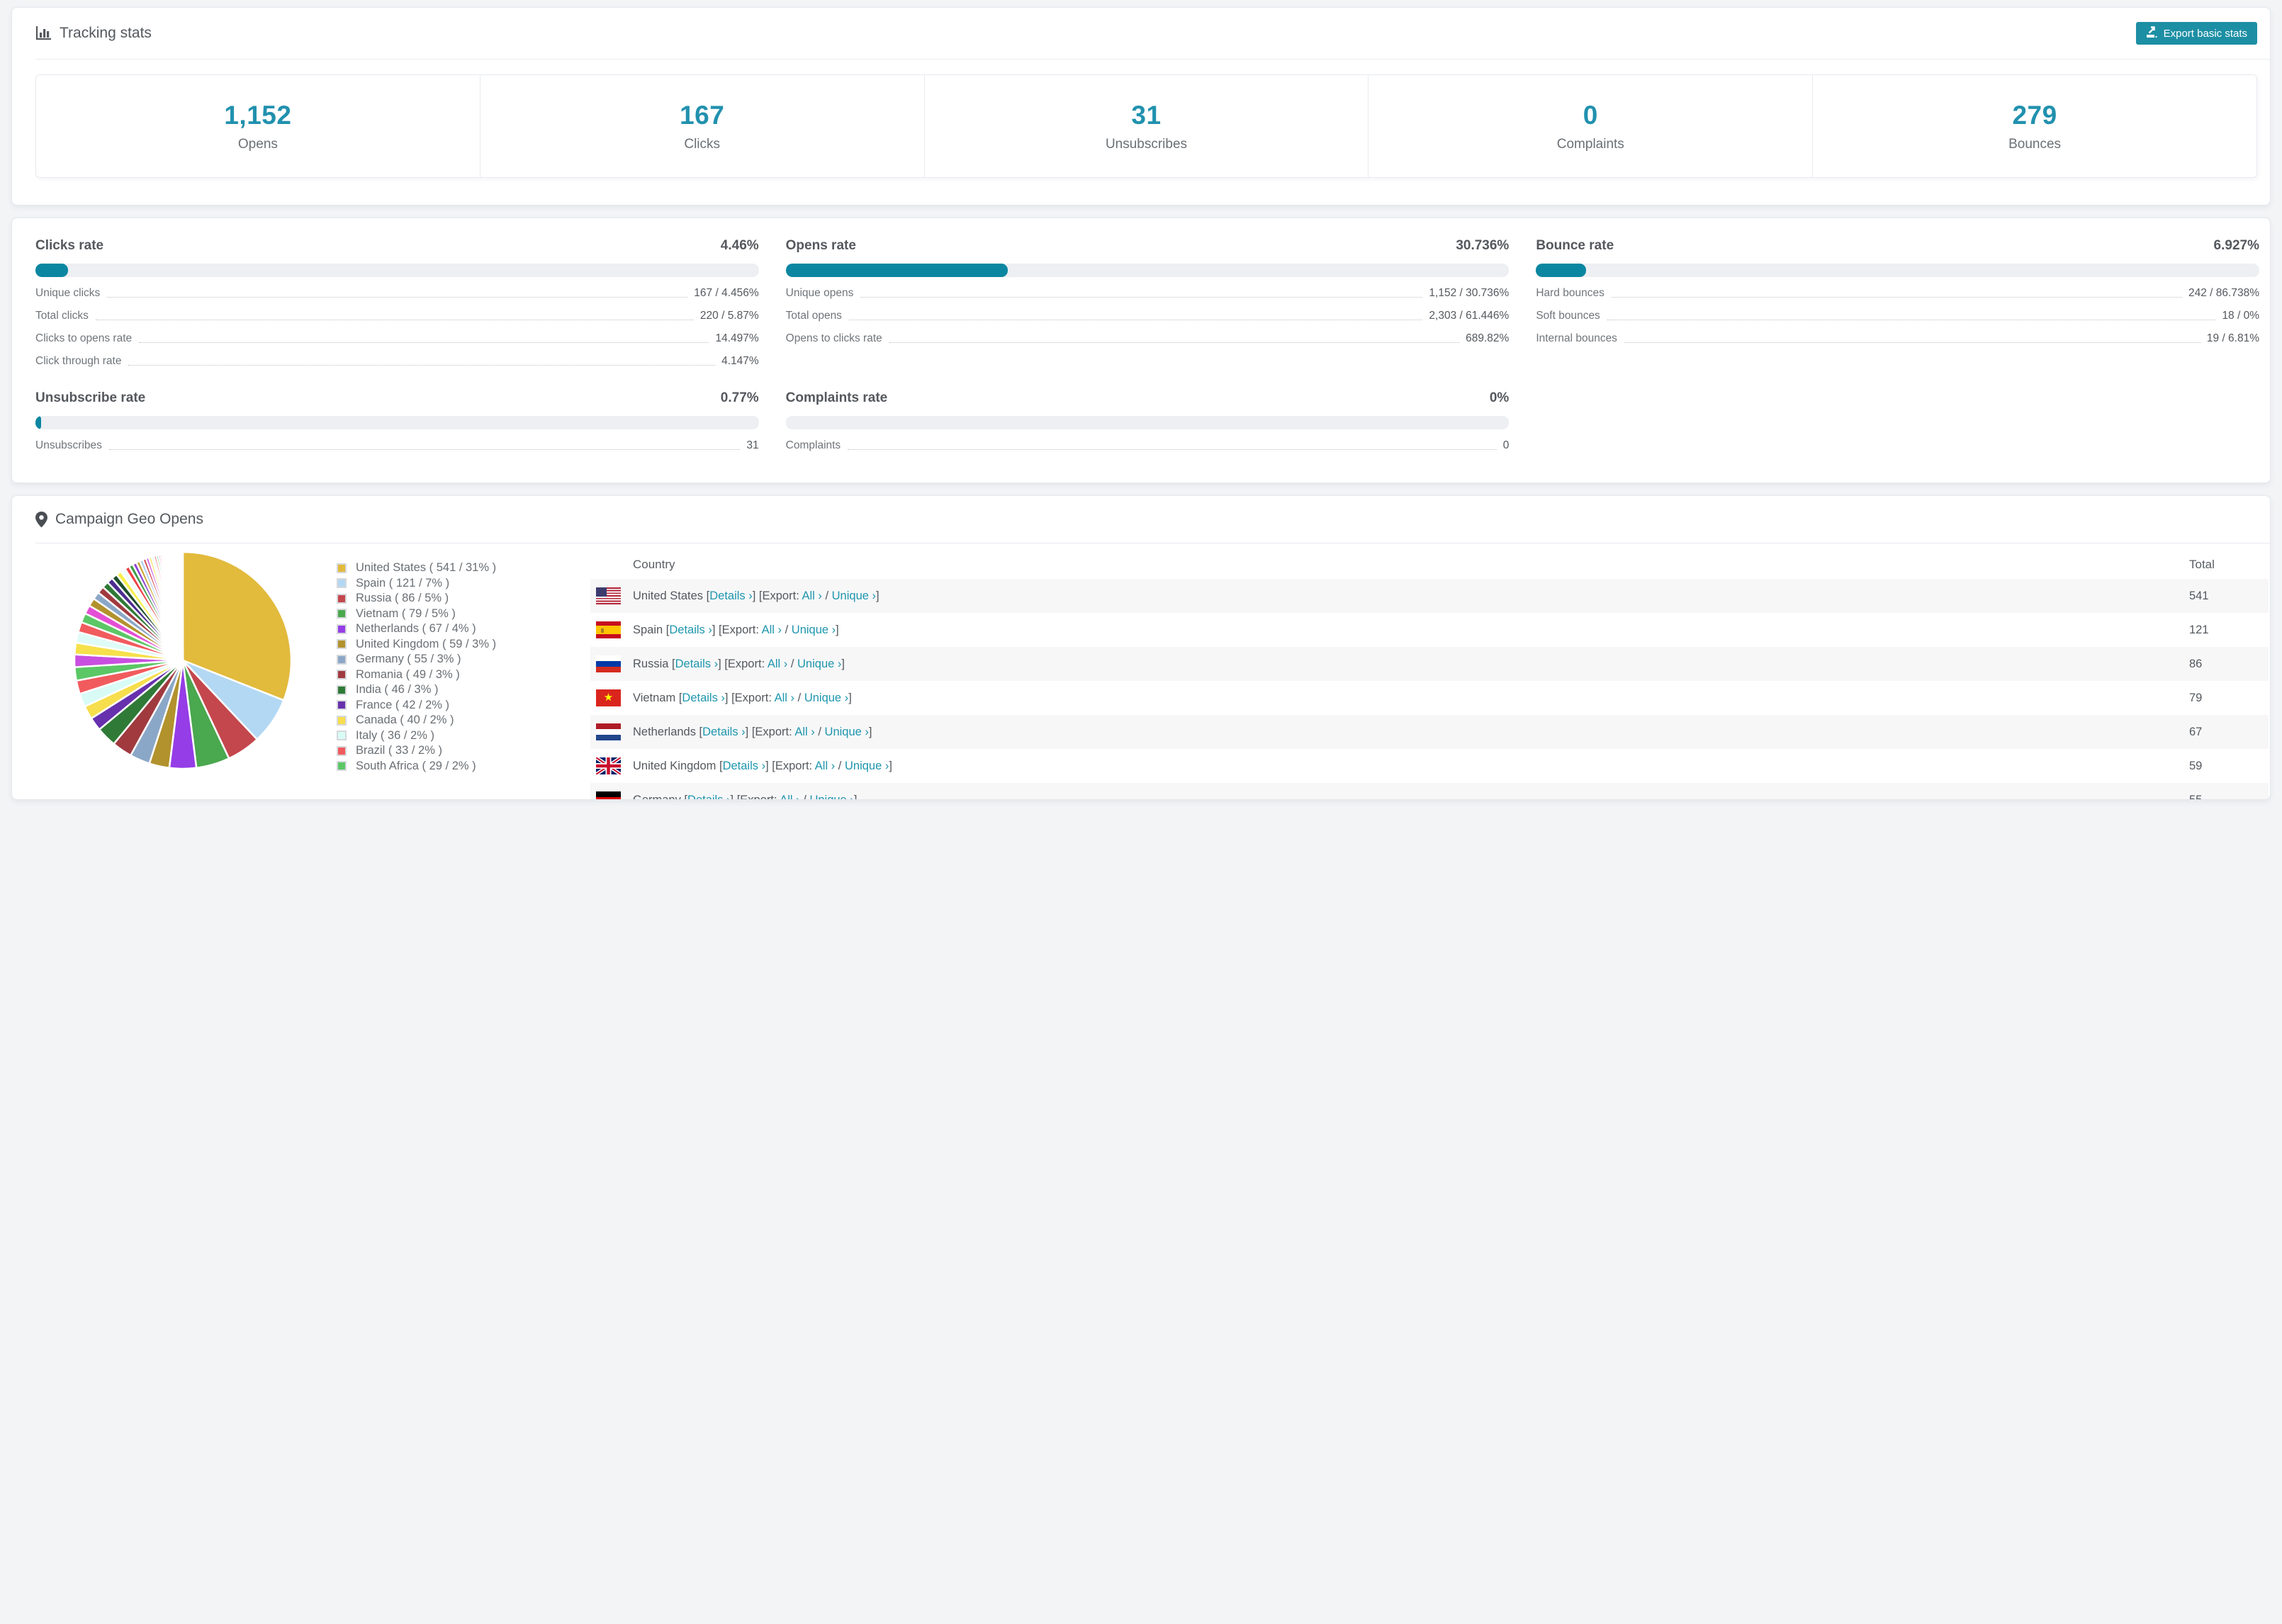 The height and width of the screenshot is (1624, 2282). I want to click on header-divider, so click(1153, 60).